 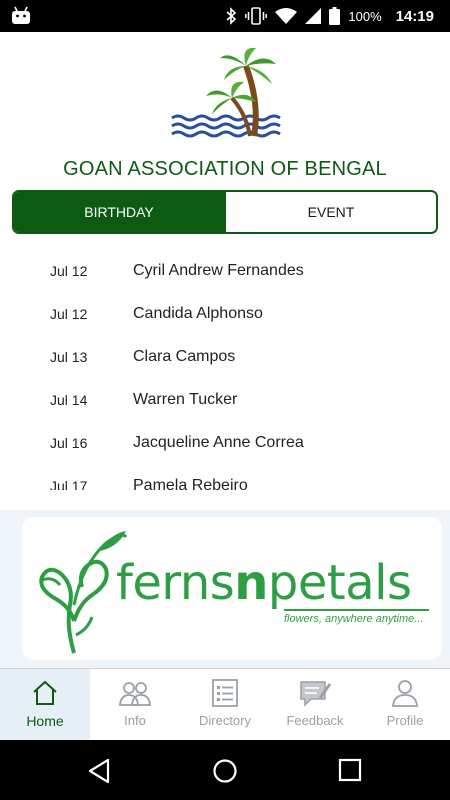 I want to click on nav-home-label: Home, so click(x=45, y=721).